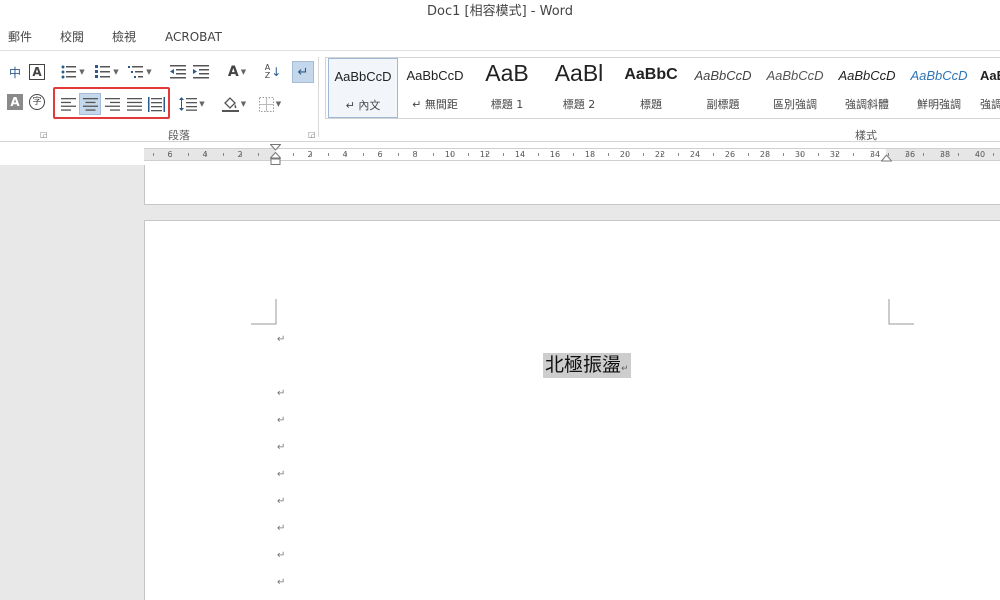  I want to click on style-normal: AaBbCcD ↵ 內文, so click(363, 88).